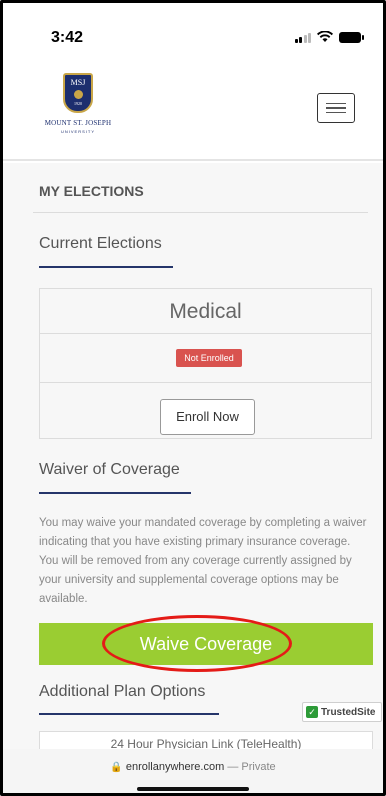 The width and height of the screenshot is (386, 796). I want to click on lock-icon: 🔒, so click(116, 767).